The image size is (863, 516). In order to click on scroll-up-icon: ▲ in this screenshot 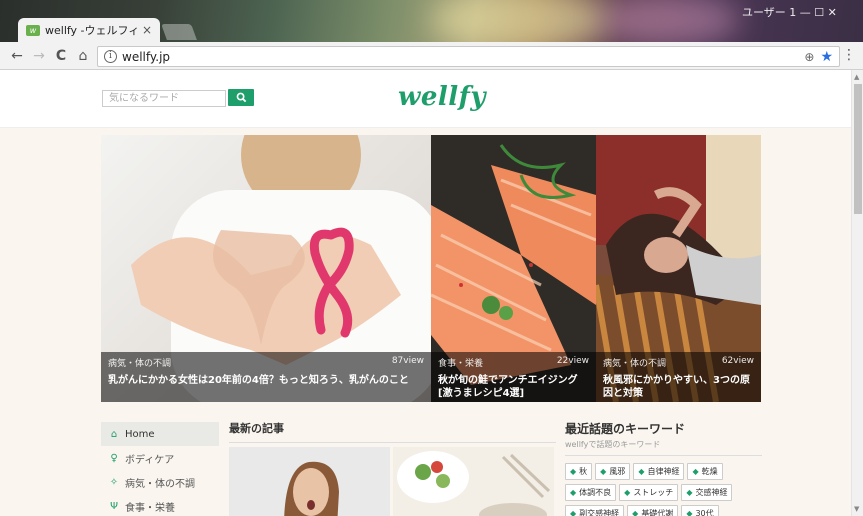, I will do `click(856, 77)`.